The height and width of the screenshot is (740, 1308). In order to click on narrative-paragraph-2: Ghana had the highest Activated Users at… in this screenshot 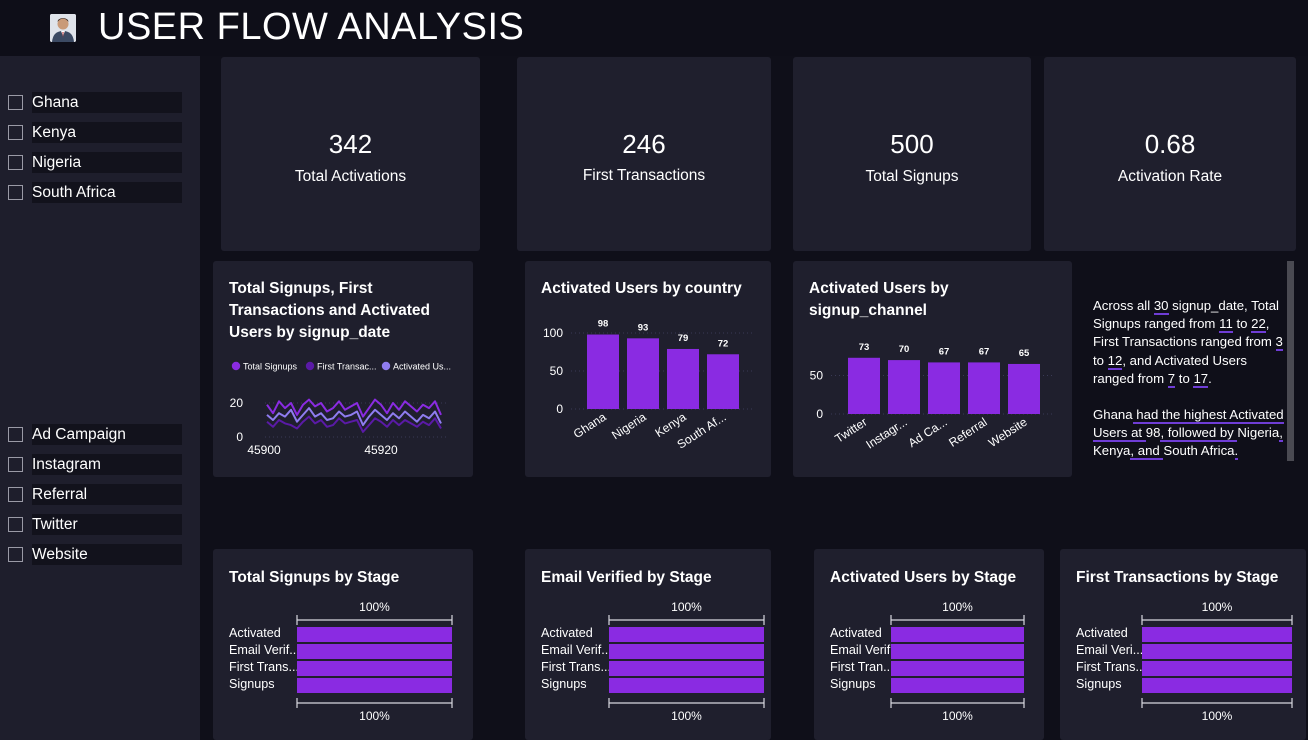, I will do `click(1189, 433)`.